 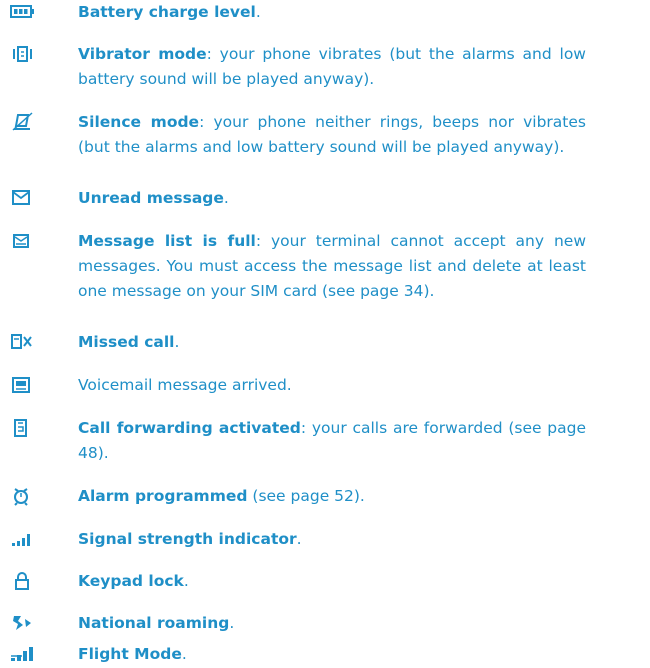 I want to click on voicemail-icon, so click(x=23, y=385).